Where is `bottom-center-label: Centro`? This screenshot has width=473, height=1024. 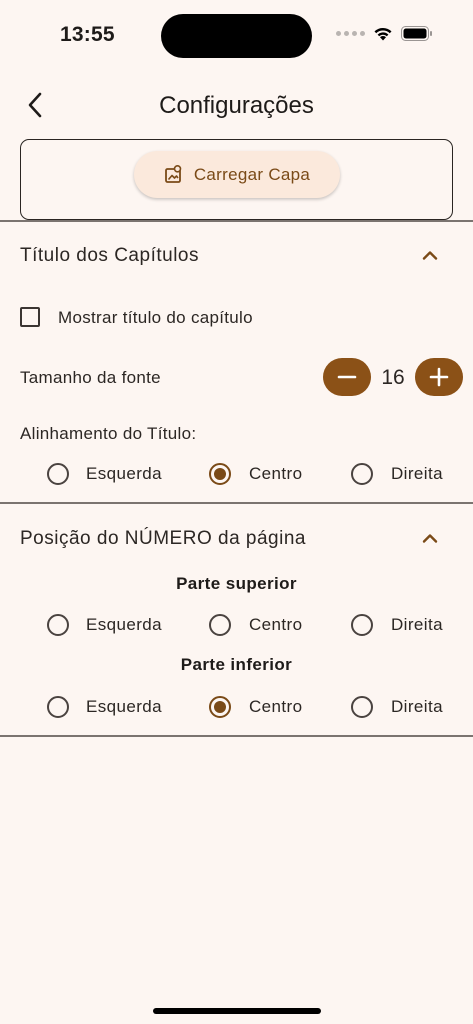
bottom-center-label: Centro is located at coordinates (276, 706).